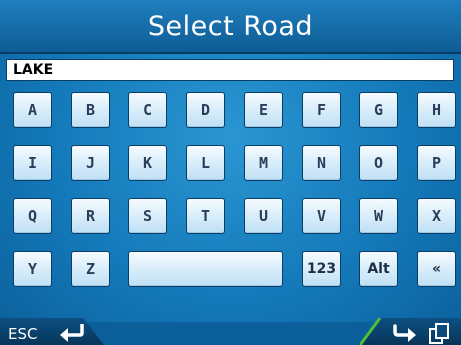 The height and width of the screenshot is (345, 461). What do you see at coordinates (205, 269) in the screenshot?
I see `space-key` at bounding box center [205, 269].